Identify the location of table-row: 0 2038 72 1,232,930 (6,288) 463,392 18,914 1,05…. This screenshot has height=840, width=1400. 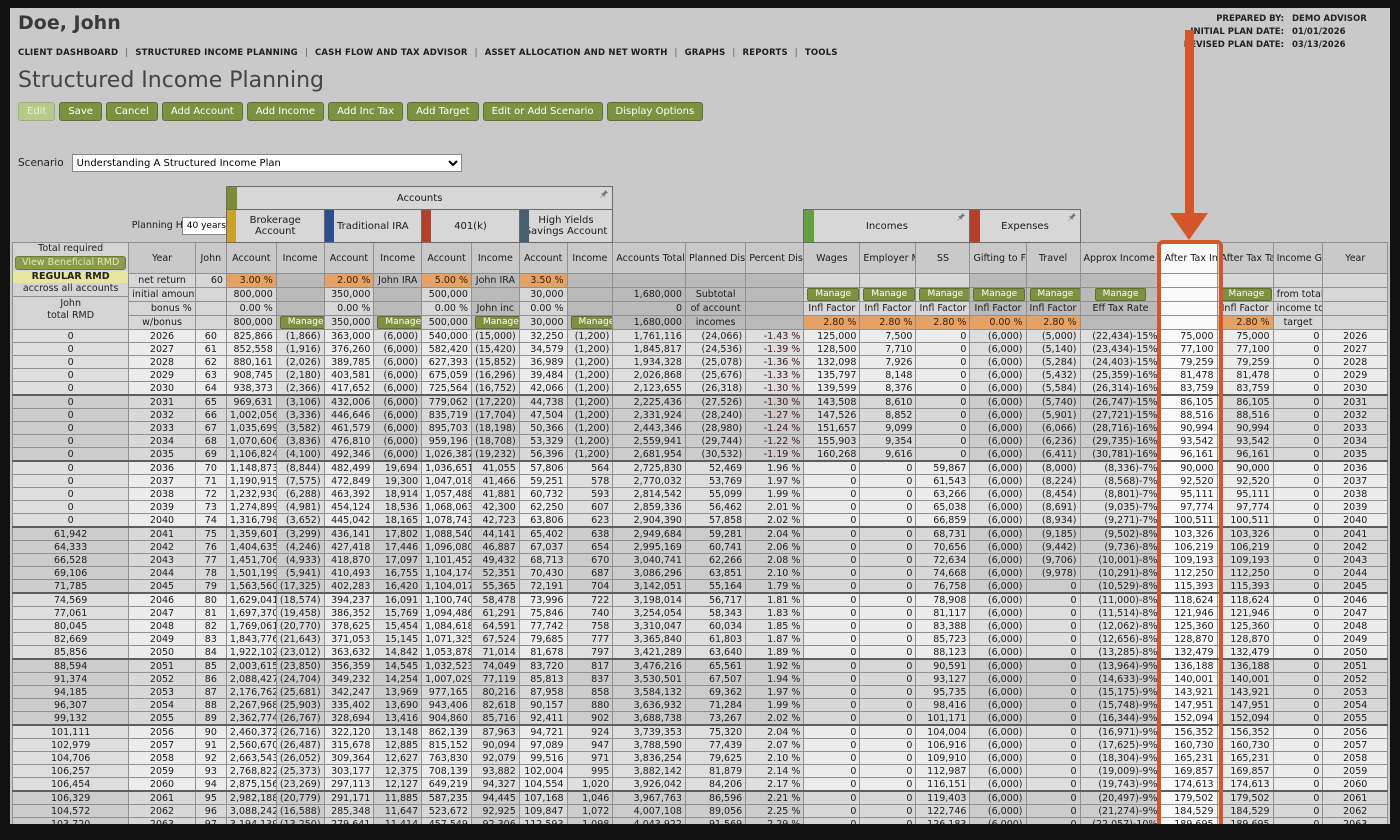
(699, 494).